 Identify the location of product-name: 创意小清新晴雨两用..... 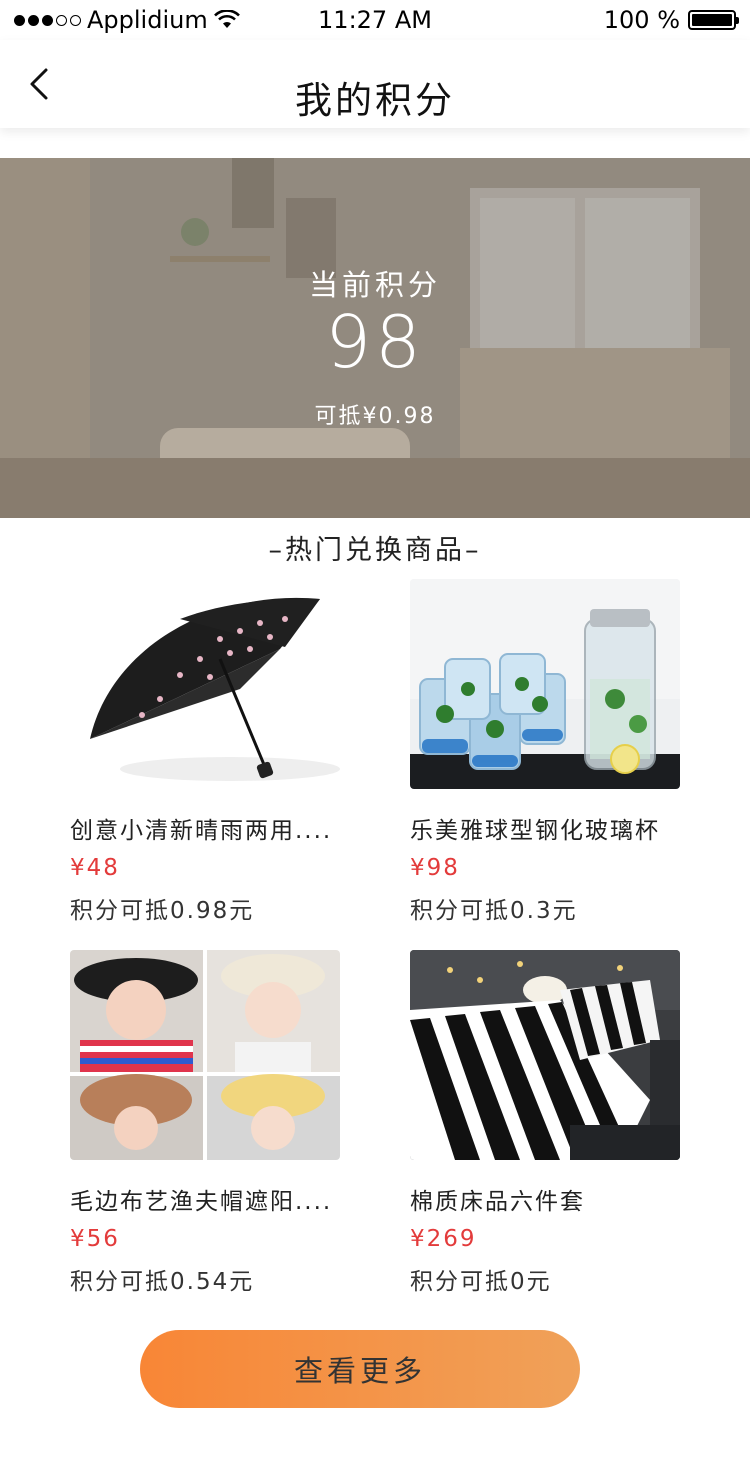
(220, 828).